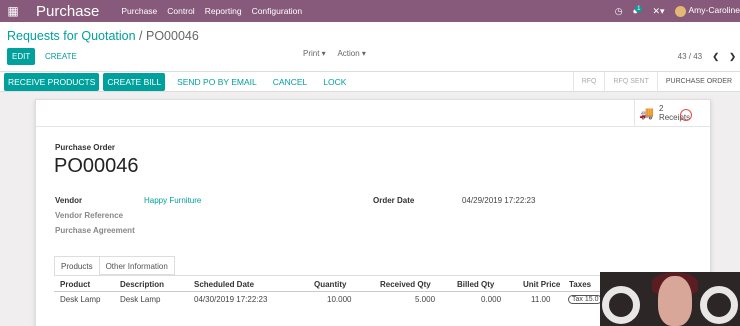  I want to click on breadcrumb: Requests for Quotation / PO00046, so click(103, 36).